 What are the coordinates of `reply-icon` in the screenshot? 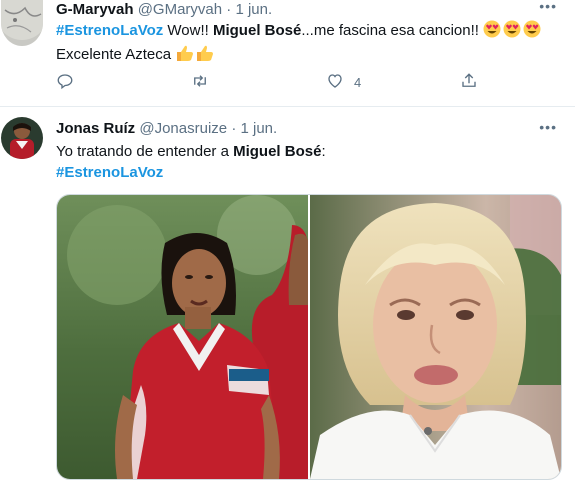 It's located at (65, 82).